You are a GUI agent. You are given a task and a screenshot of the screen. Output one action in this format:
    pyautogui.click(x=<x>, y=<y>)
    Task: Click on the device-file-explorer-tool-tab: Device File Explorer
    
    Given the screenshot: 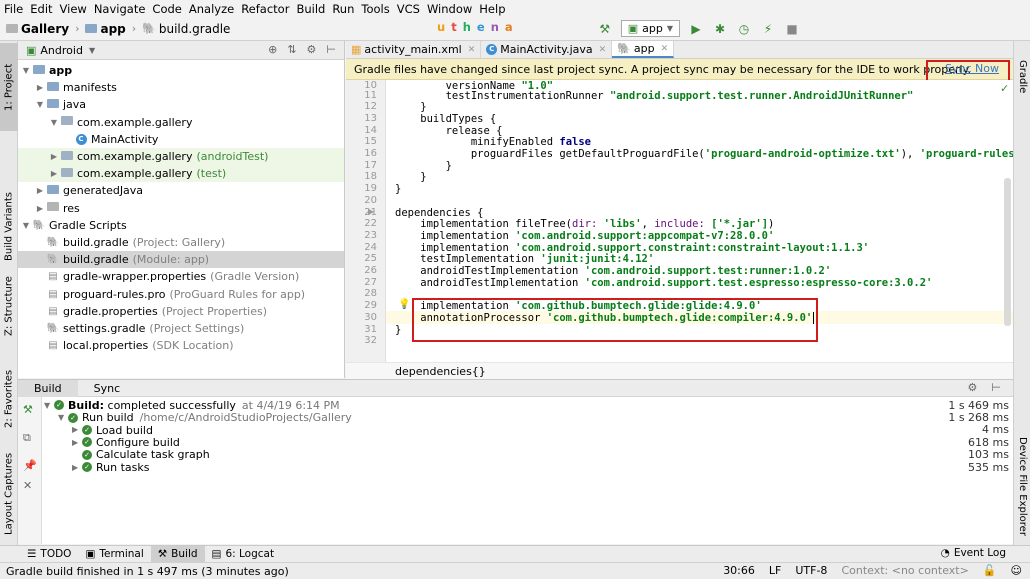 What is the action you would take?
    pyautogui.click(x=1022, y=486)
    